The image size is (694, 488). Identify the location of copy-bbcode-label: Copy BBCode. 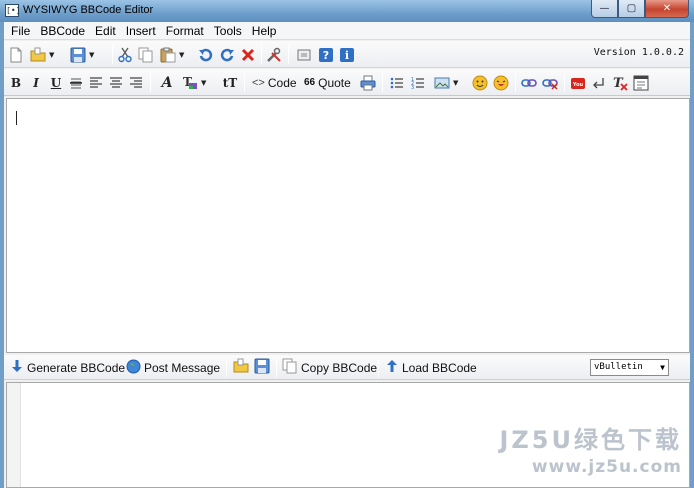
(339, 367).